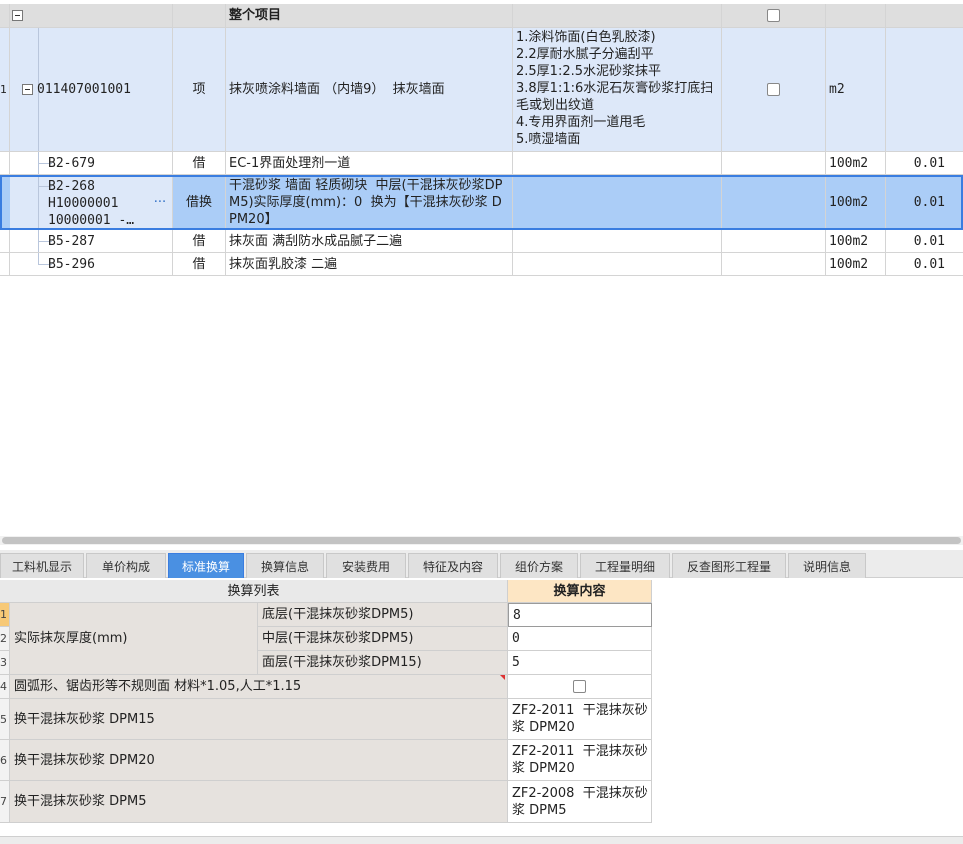 Image resolution: width=963 pixels, height=844 pixels. What do you see at coordinates (502, 677) in the screenshot?
I see `comment-marker-icon` at bounding box center [502, 677].